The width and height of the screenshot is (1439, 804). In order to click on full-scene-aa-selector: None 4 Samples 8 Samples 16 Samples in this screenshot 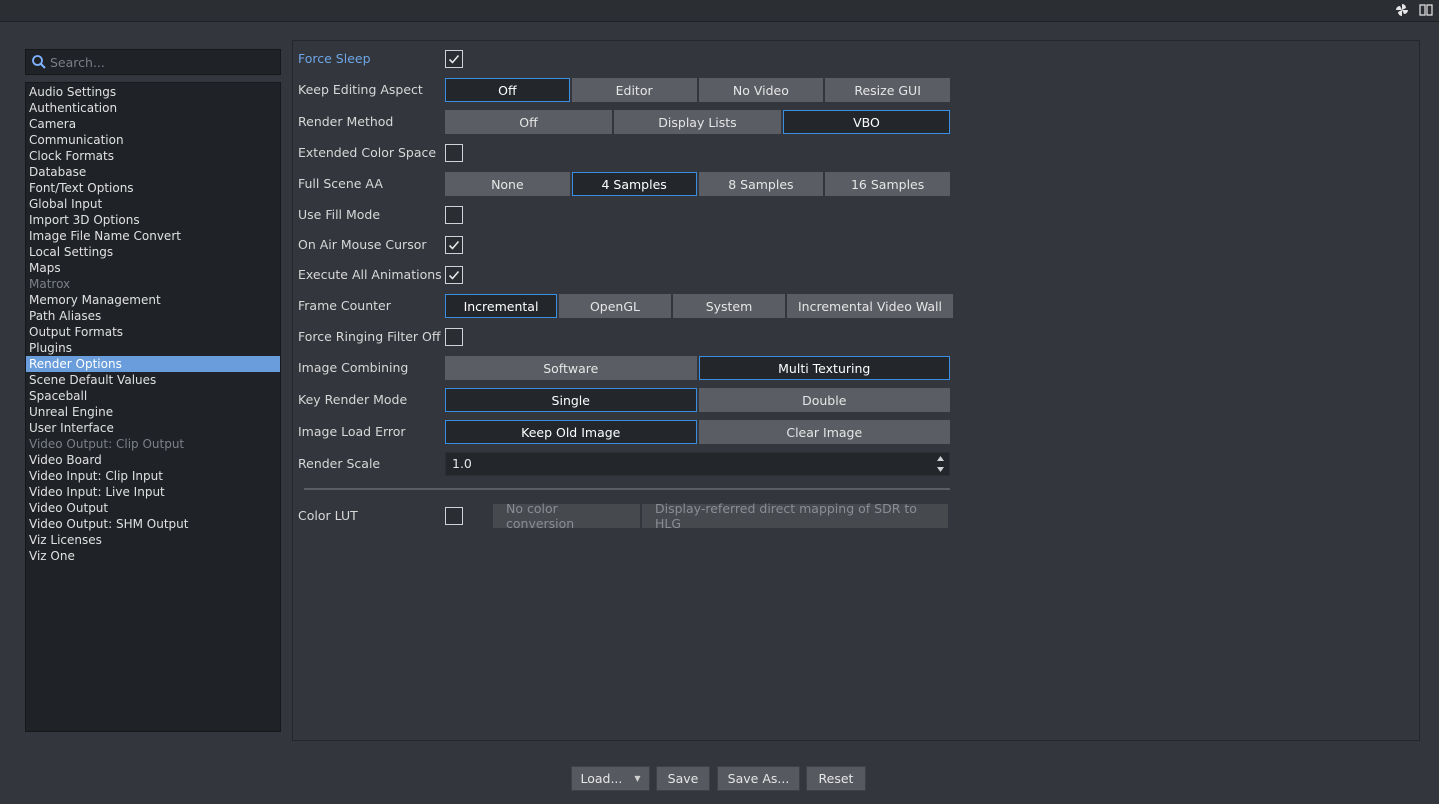, I will do `click(697, 184)`.